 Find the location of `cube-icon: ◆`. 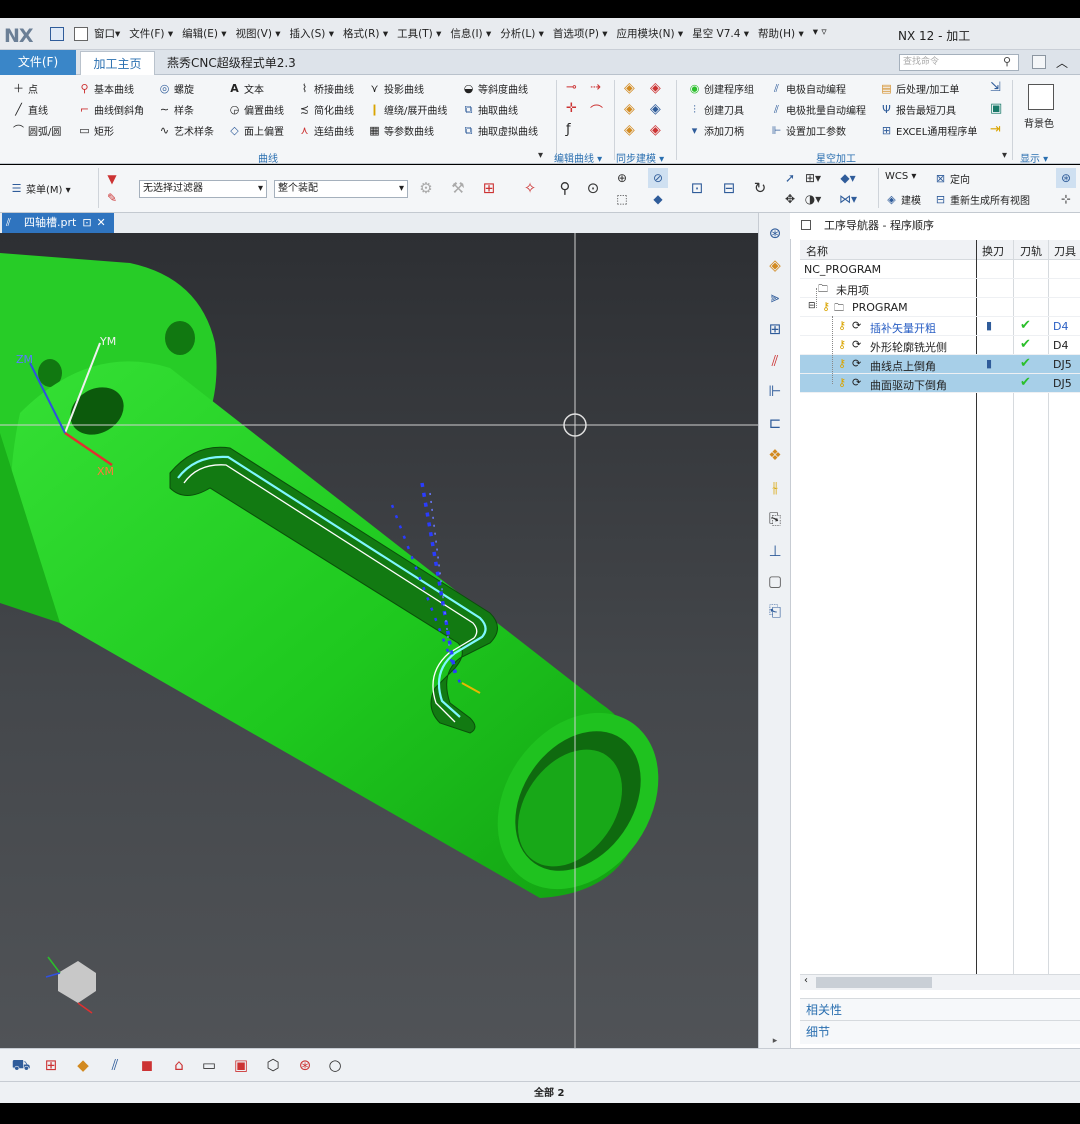

cube-icon: ◆ is located at coordinates (658, 199).